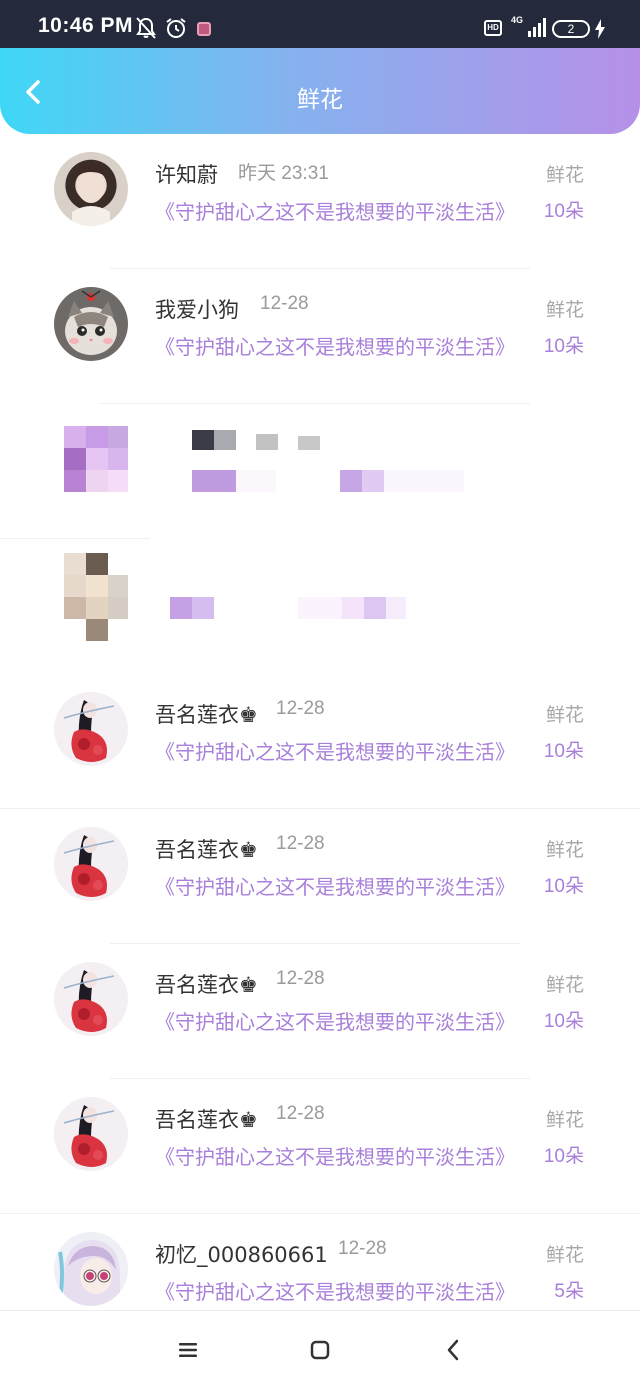  I want to click on flower-count: 5朵, so click(569, 1291).